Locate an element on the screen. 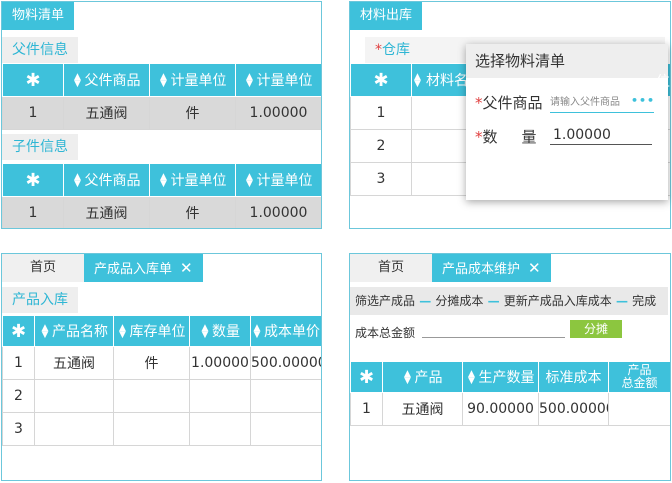 Image resolution: width=672 pixels, height=483 pixels. process-steps: 筛选产成品 — 分摊成本 — 更新产成品入库成本 — 完成 is located at coordinates (509, 301).